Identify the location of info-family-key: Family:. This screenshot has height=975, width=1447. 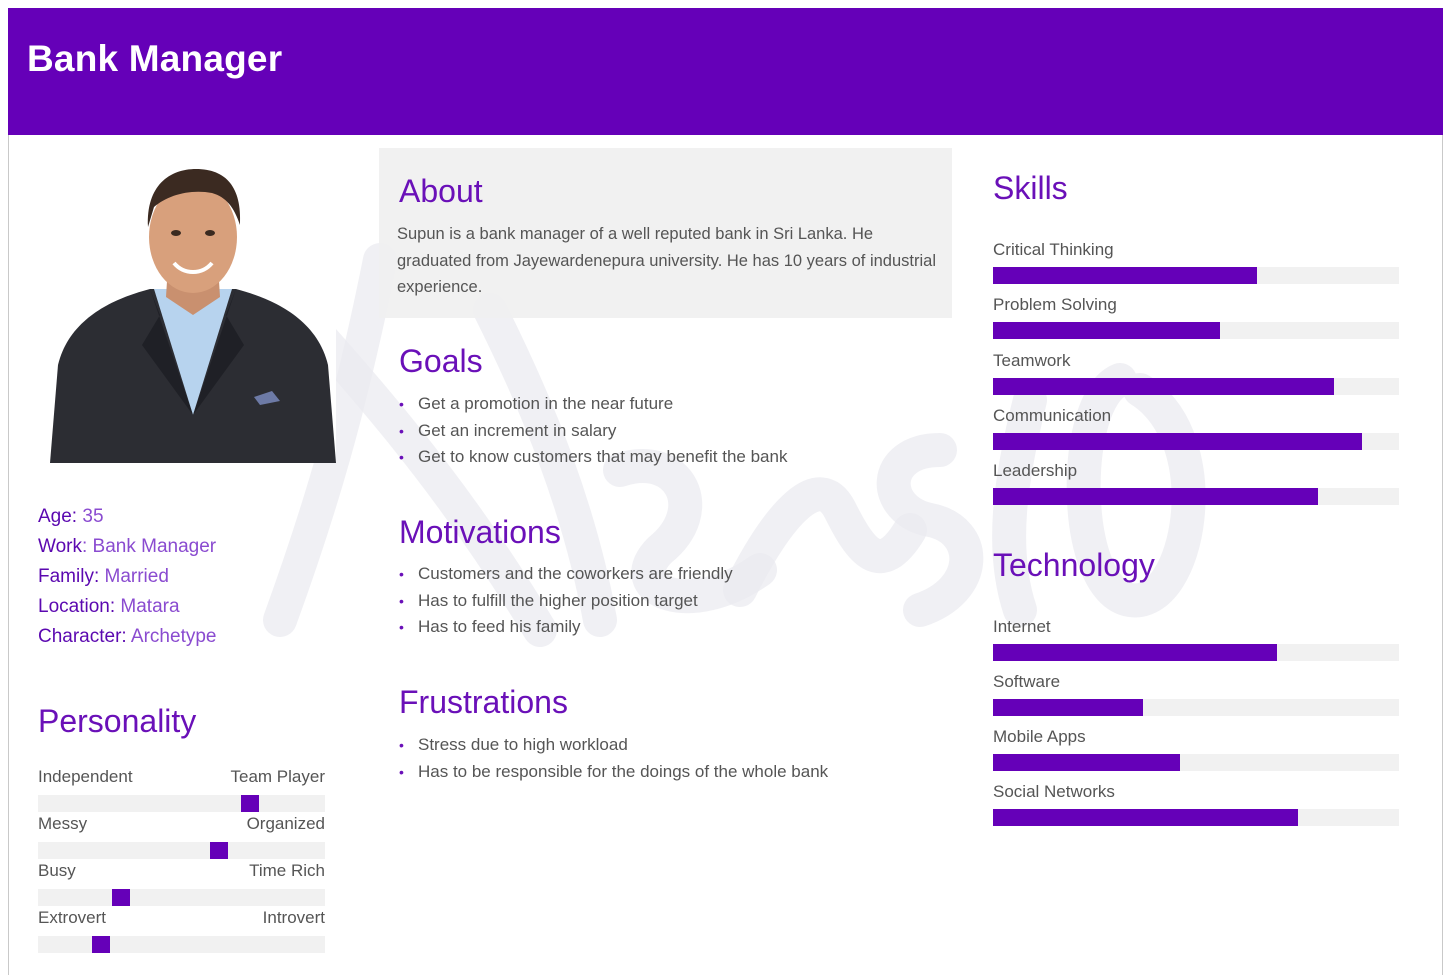
(69, 576).